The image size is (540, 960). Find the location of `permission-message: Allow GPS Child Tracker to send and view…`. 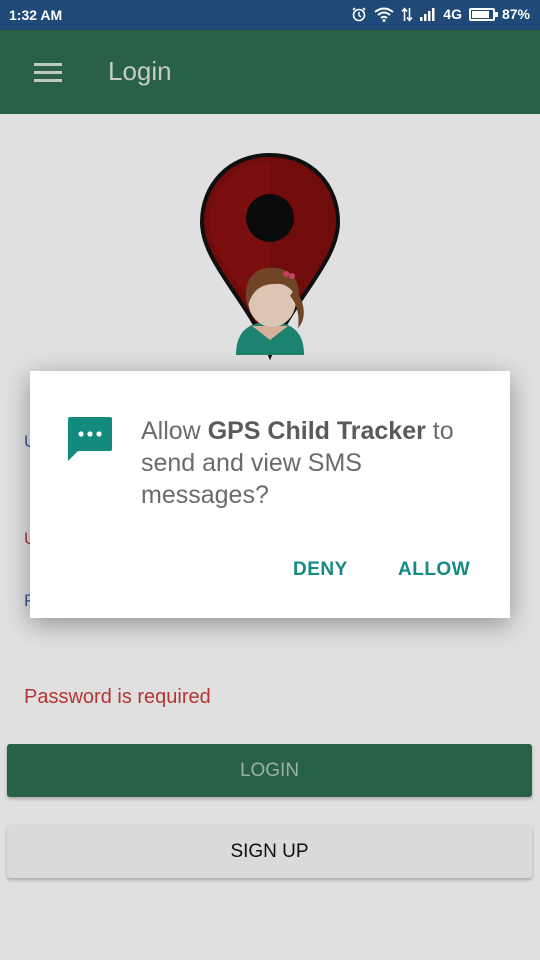

permission-message: Allow GPS Child Tracker to send and view… is located at coordinates (311, 463).